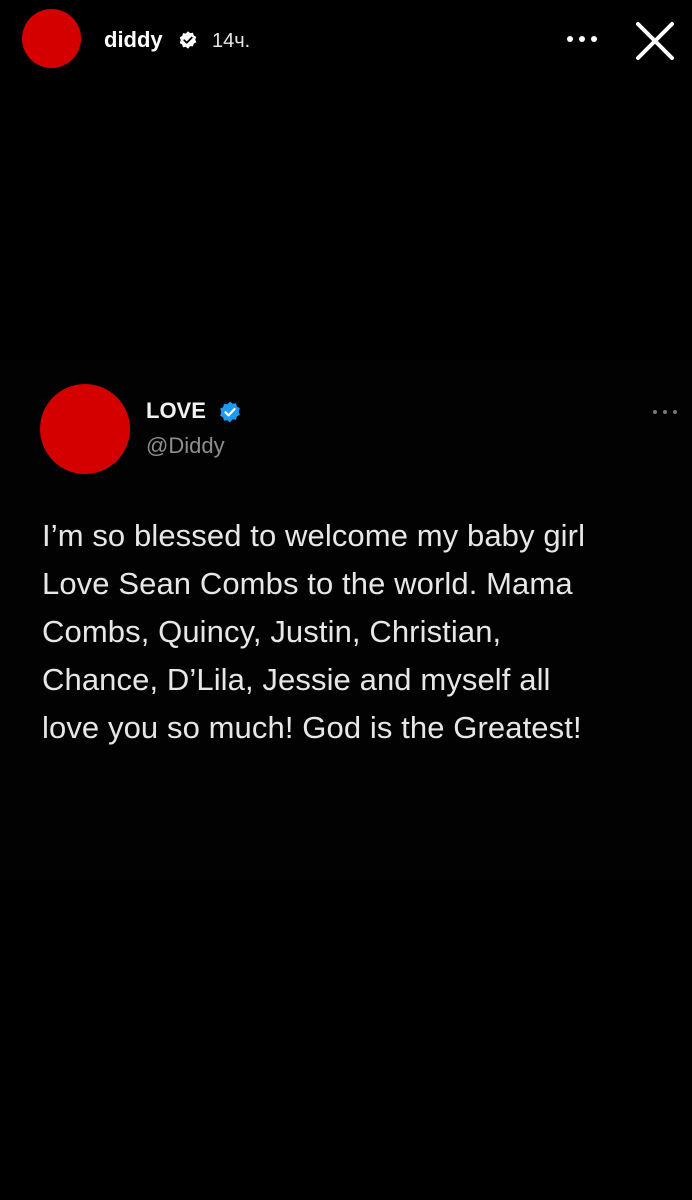 This screenshot has height=1200, width=692. I want to click on tweet-text-line: Love Sean Combs to the world. Mama, so click(307, 583).